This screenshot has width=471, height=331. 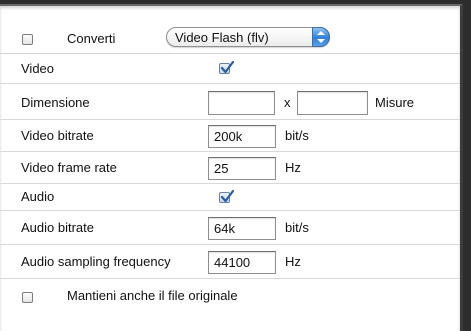 I want to click on convert-row: Converti Video Flash (flv), so click(x=230, y=38).